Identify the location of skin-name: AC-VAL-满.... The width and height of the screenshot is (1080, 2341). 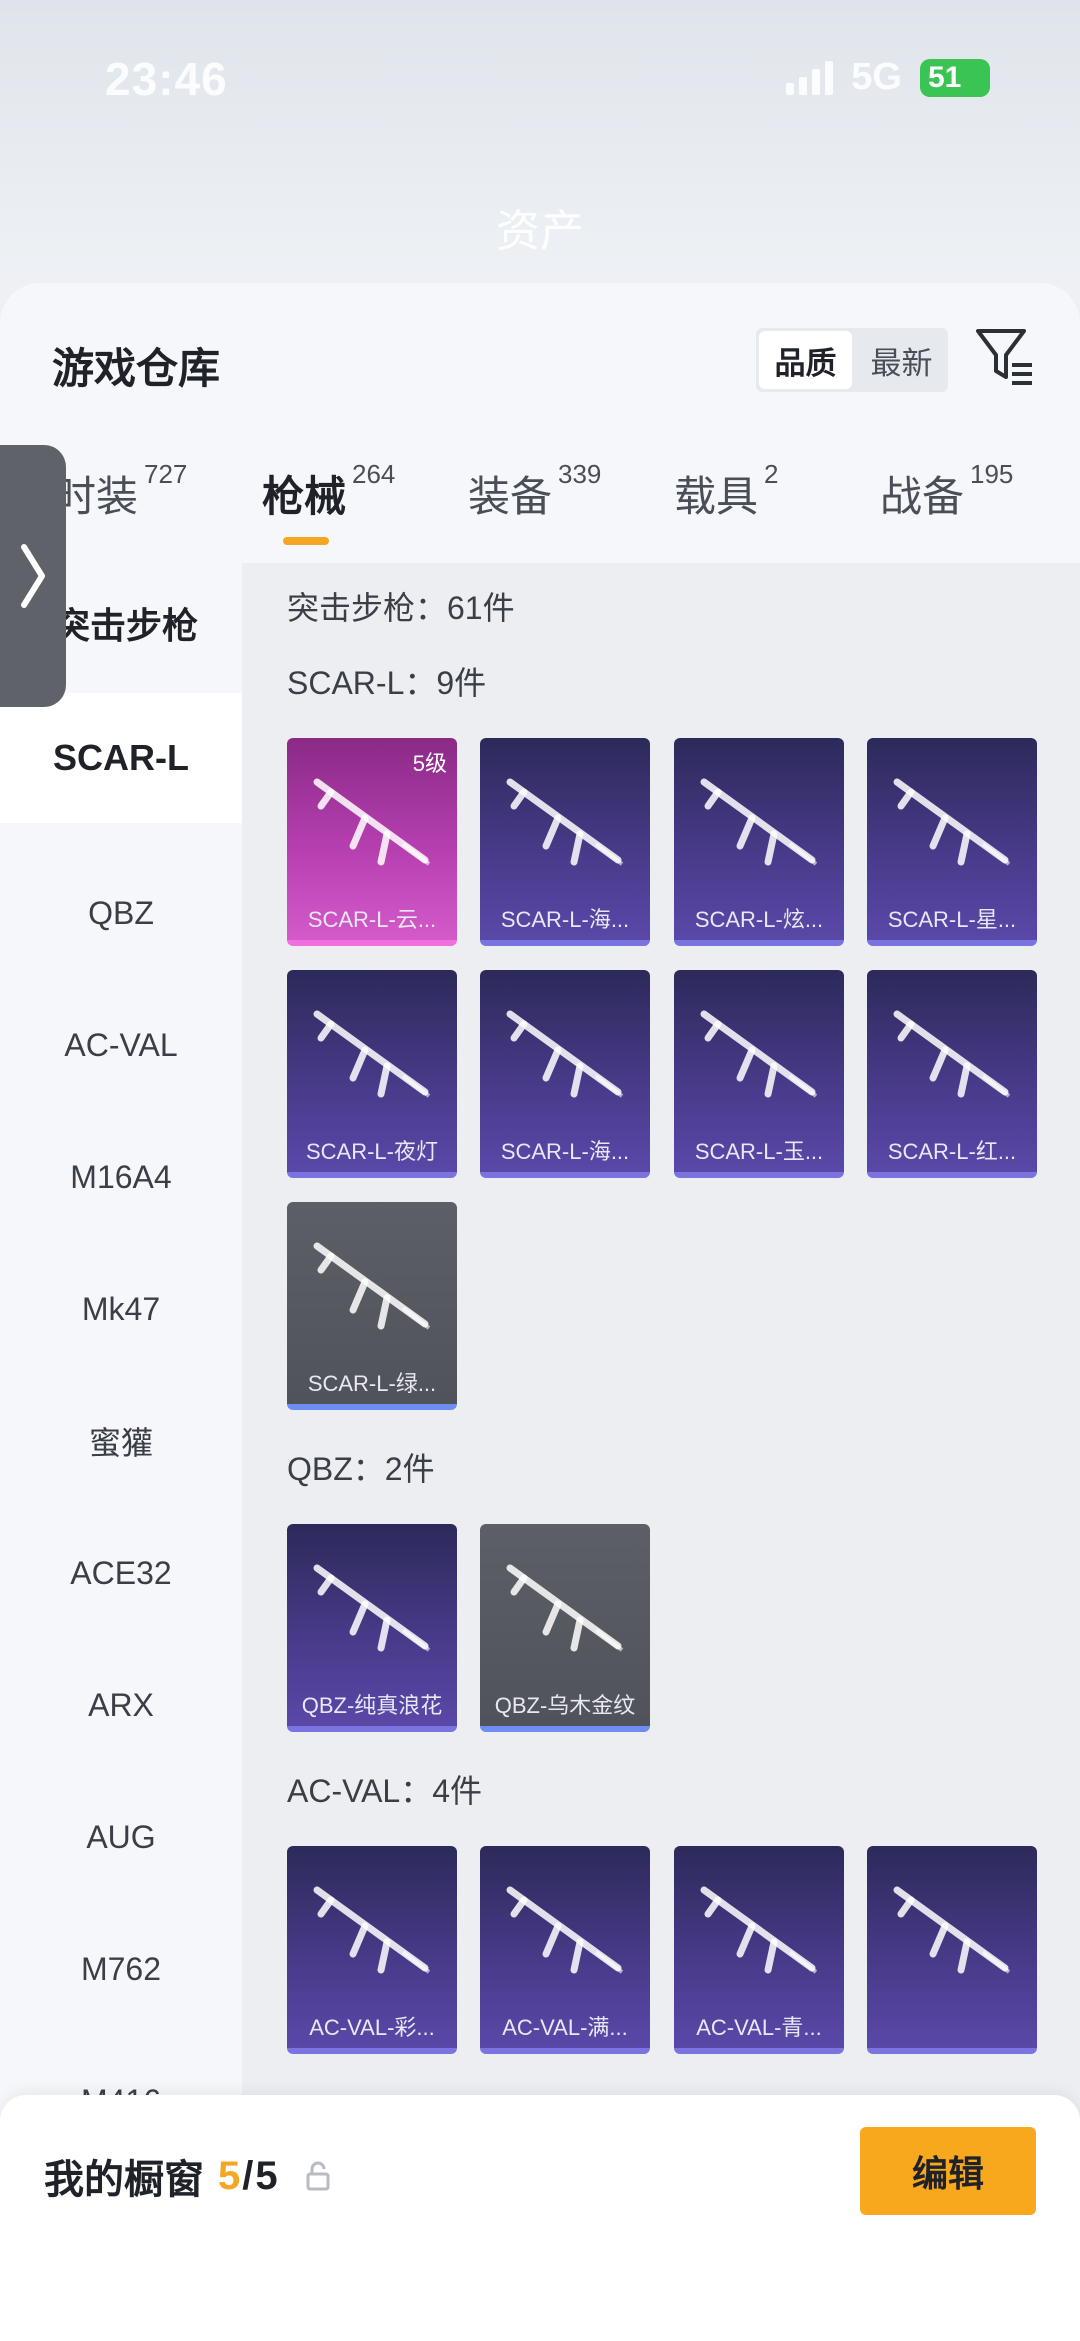
(565, 2027).